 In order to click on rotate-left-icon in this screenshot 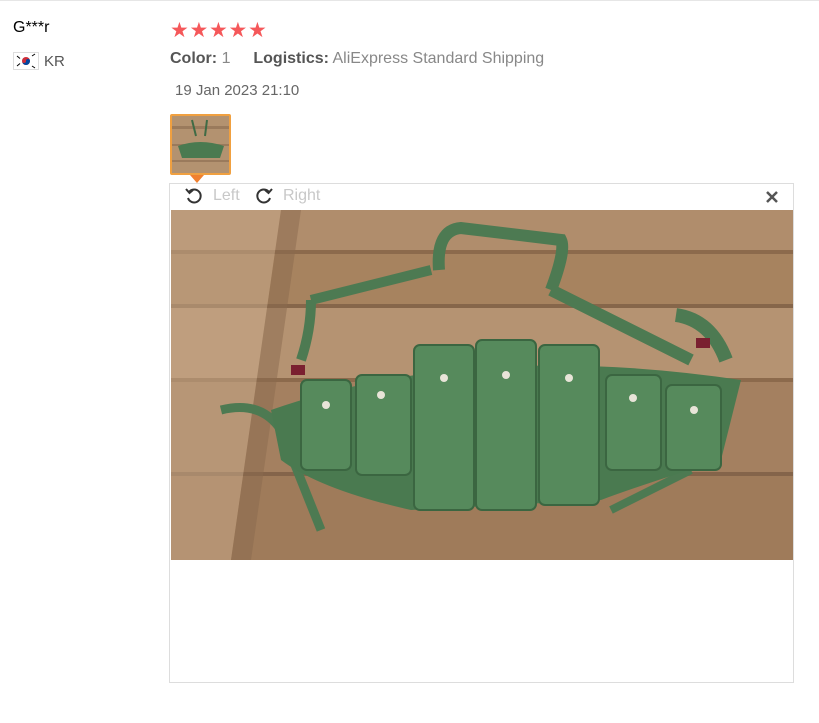, I will do `click(193, 196)`.